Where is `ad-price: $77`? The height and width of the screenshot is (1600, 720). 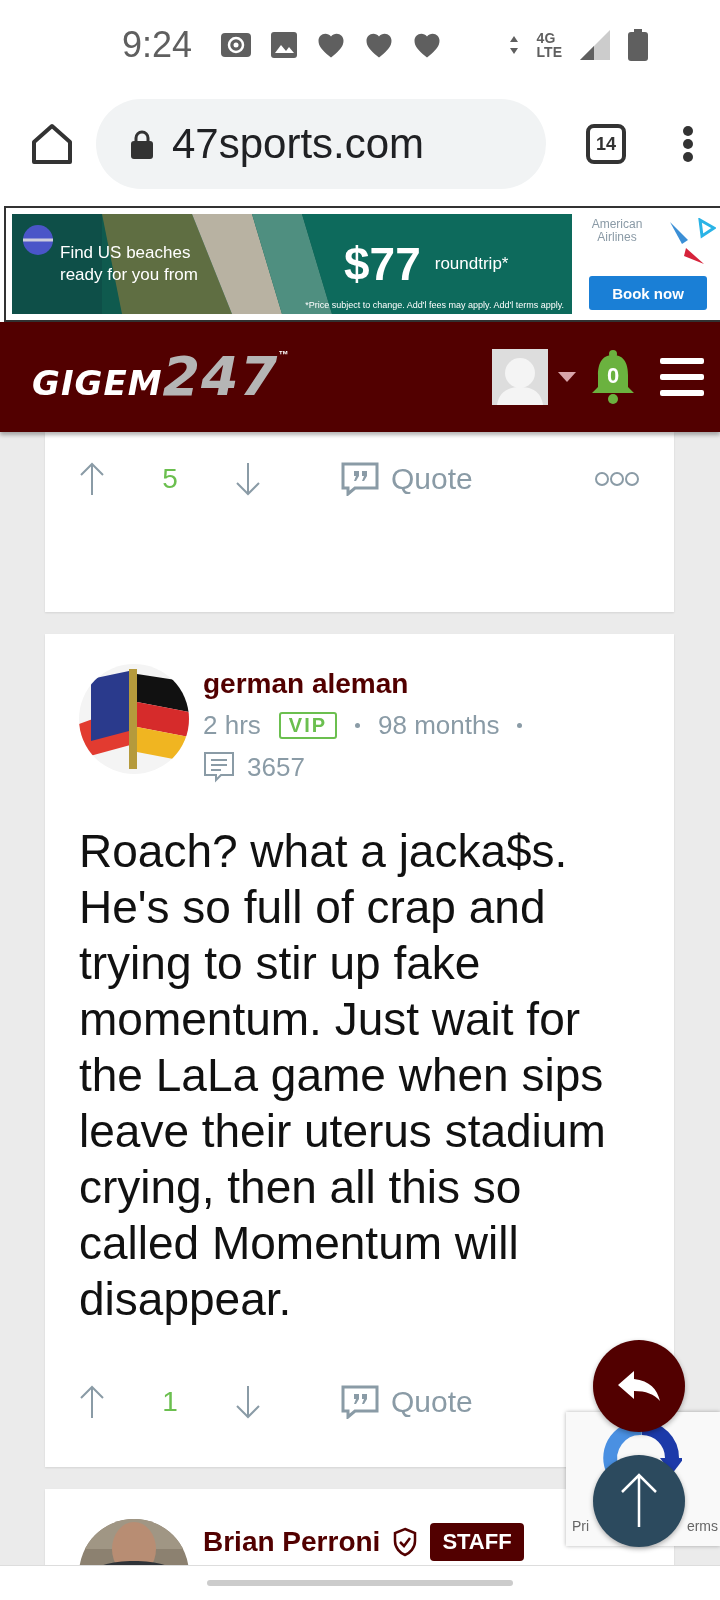 ad-price: $77 is located at coordinates (382, 264).